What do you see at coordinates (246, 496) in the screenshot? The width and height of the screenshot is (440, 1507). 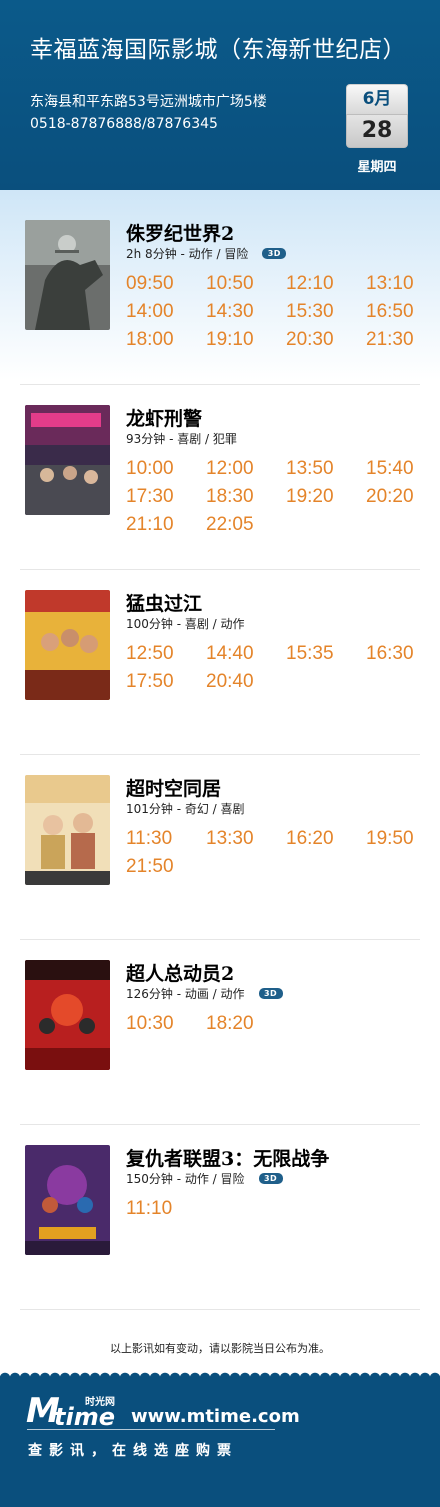 I see `showtime: 18:30` at bounding box center [246, 496].